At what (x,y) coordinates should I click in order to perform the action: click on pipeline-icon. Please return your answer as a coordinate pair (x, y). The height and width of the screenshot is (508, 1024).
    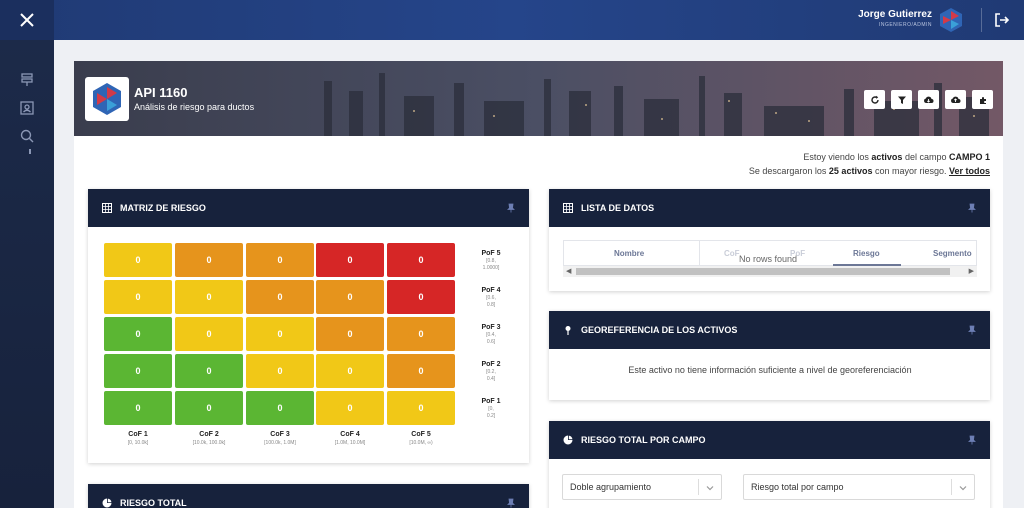
    Looking at the image, I should click on (27, 80).